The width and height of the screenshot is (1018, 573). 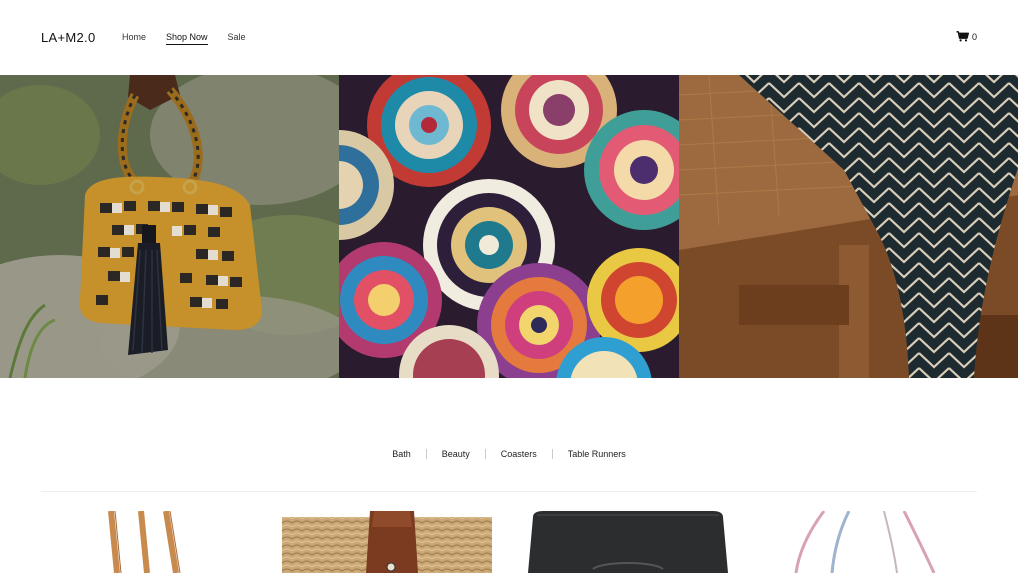 I want to click on category-filters: Bath Beauty Coasters Table Runners, so click(x=509, y=454).